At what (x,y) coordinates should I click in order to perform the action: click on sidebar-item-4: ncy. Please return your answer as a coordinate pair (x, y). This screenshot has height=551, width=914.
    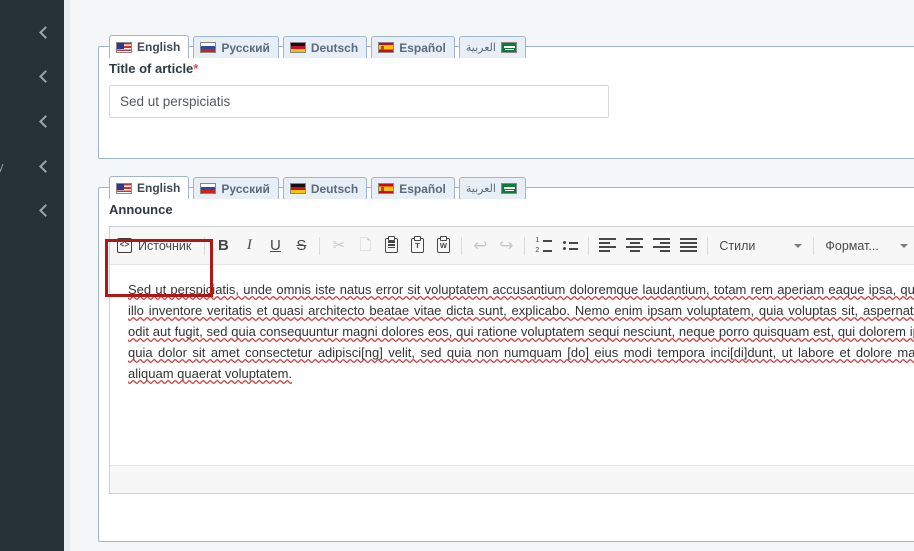
    Looking at the image, I should click on (32, 167).